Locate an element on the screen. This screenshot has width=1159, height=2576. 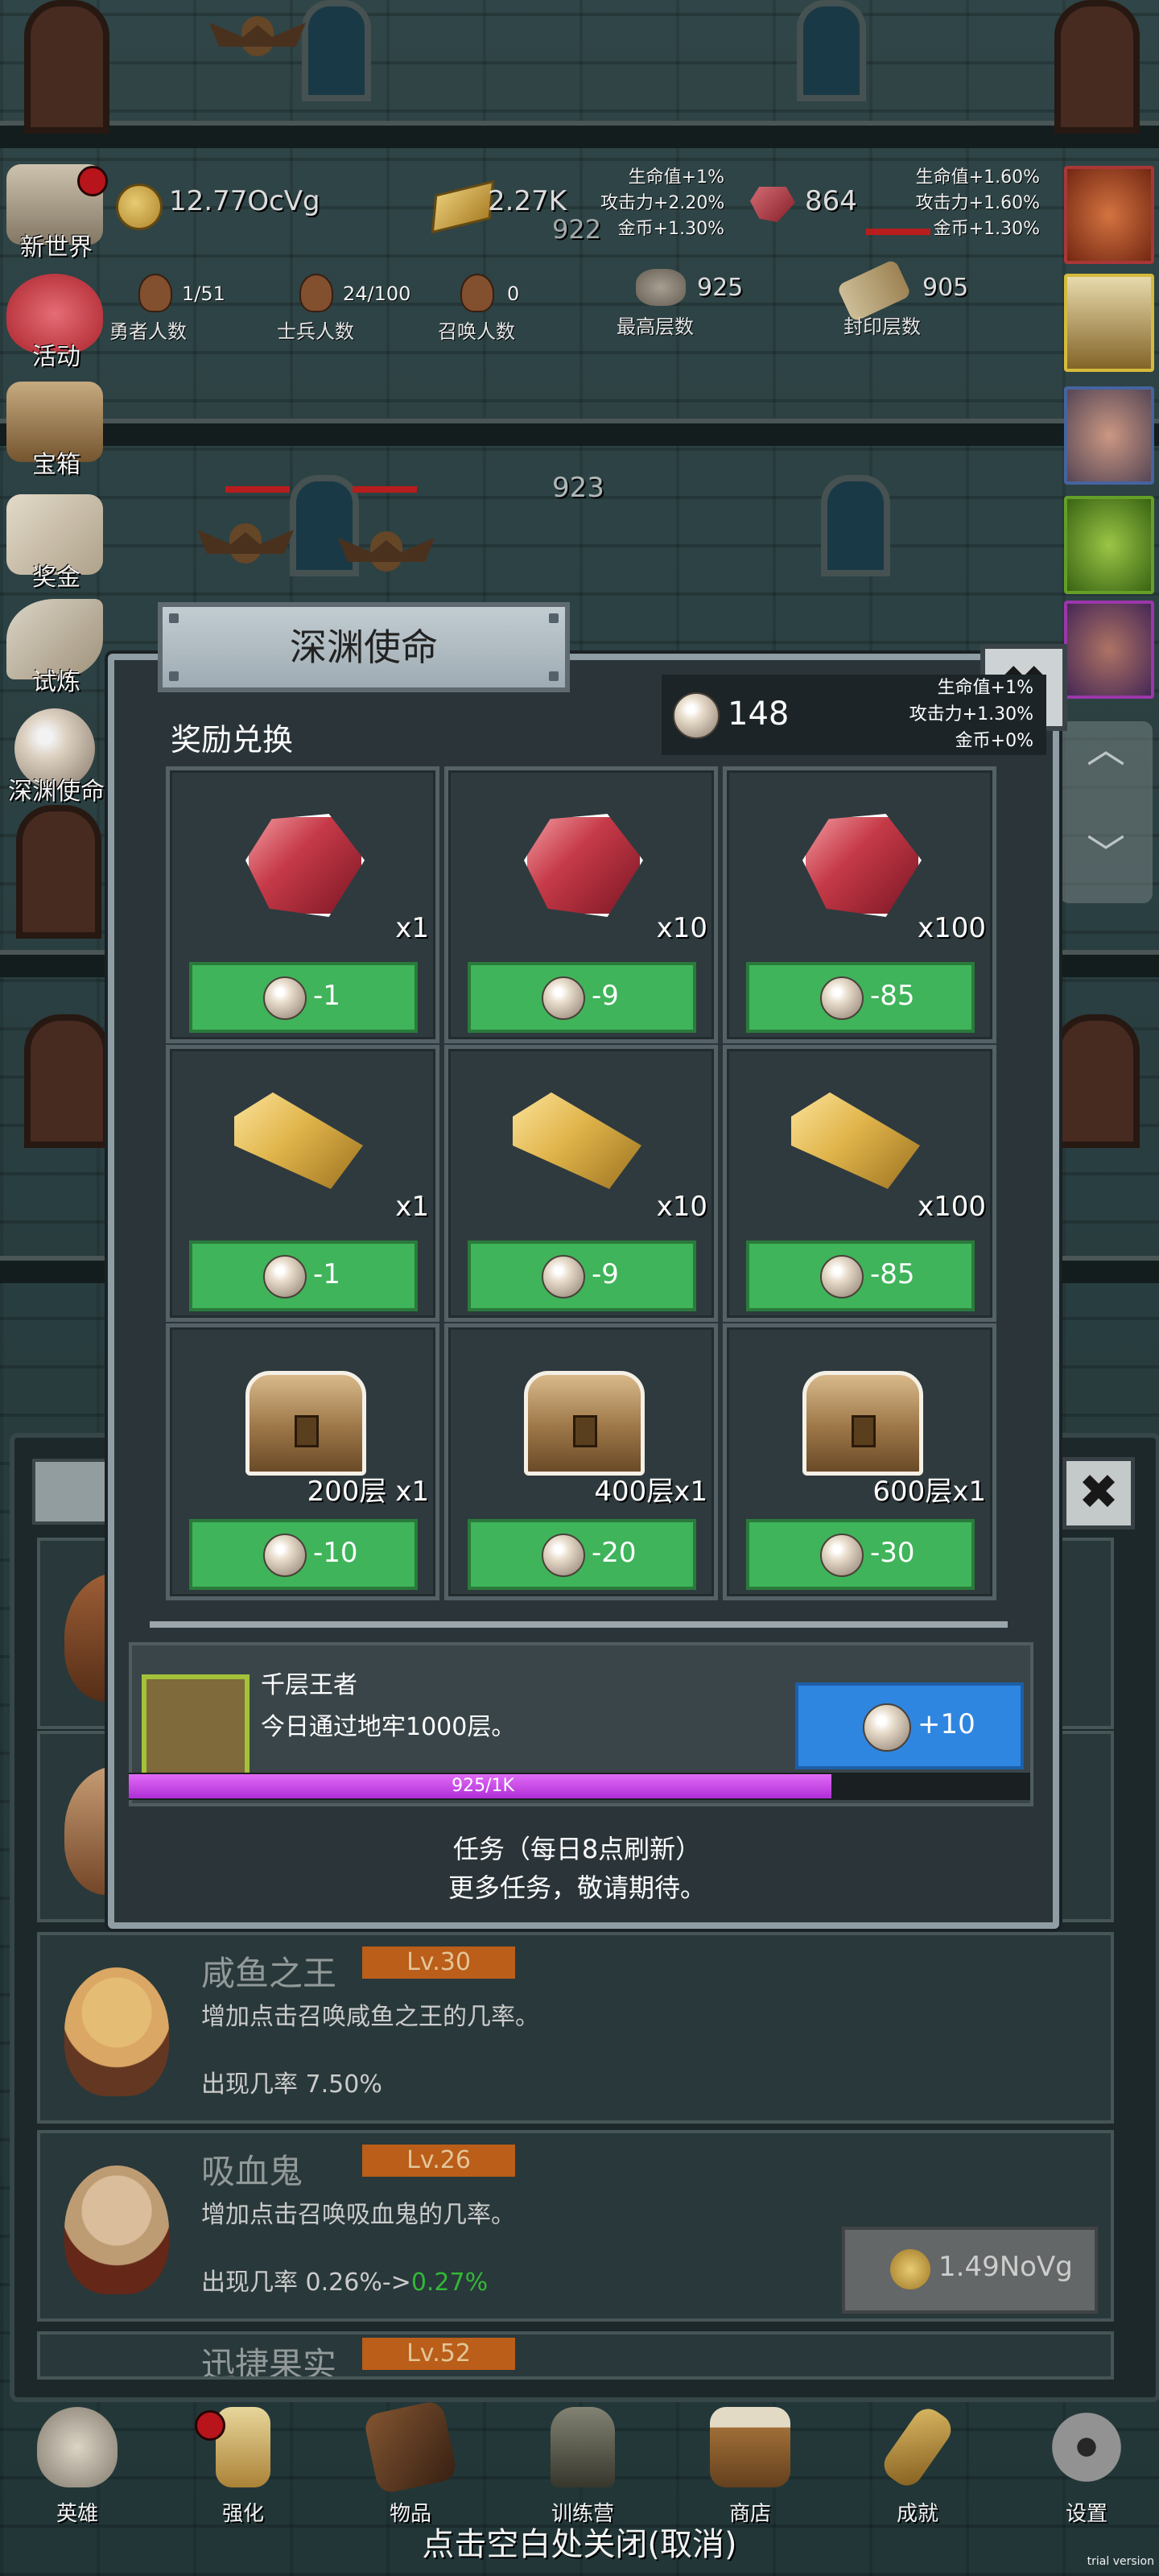
reward-cell: 400层x1 -20 is located at coordinates (581, 1461).